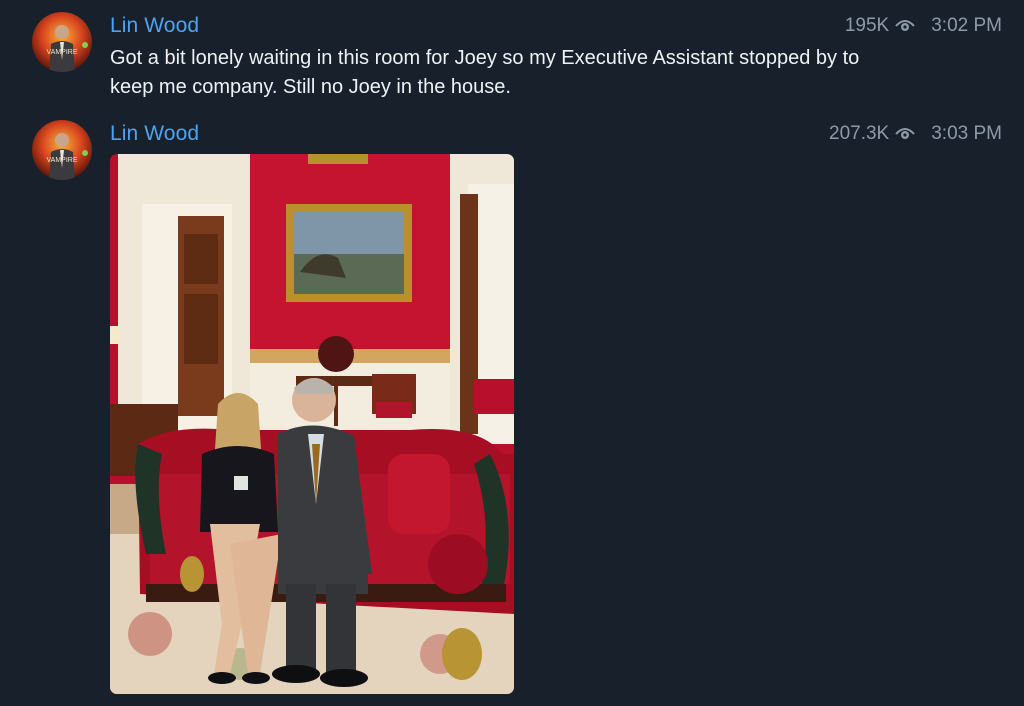 The width and height of the screenshot is (1024, 706). Describe the element at coordinates (923, 26) in the screenshot. I see `message-meta: 195K 3:02 PM` at that location.